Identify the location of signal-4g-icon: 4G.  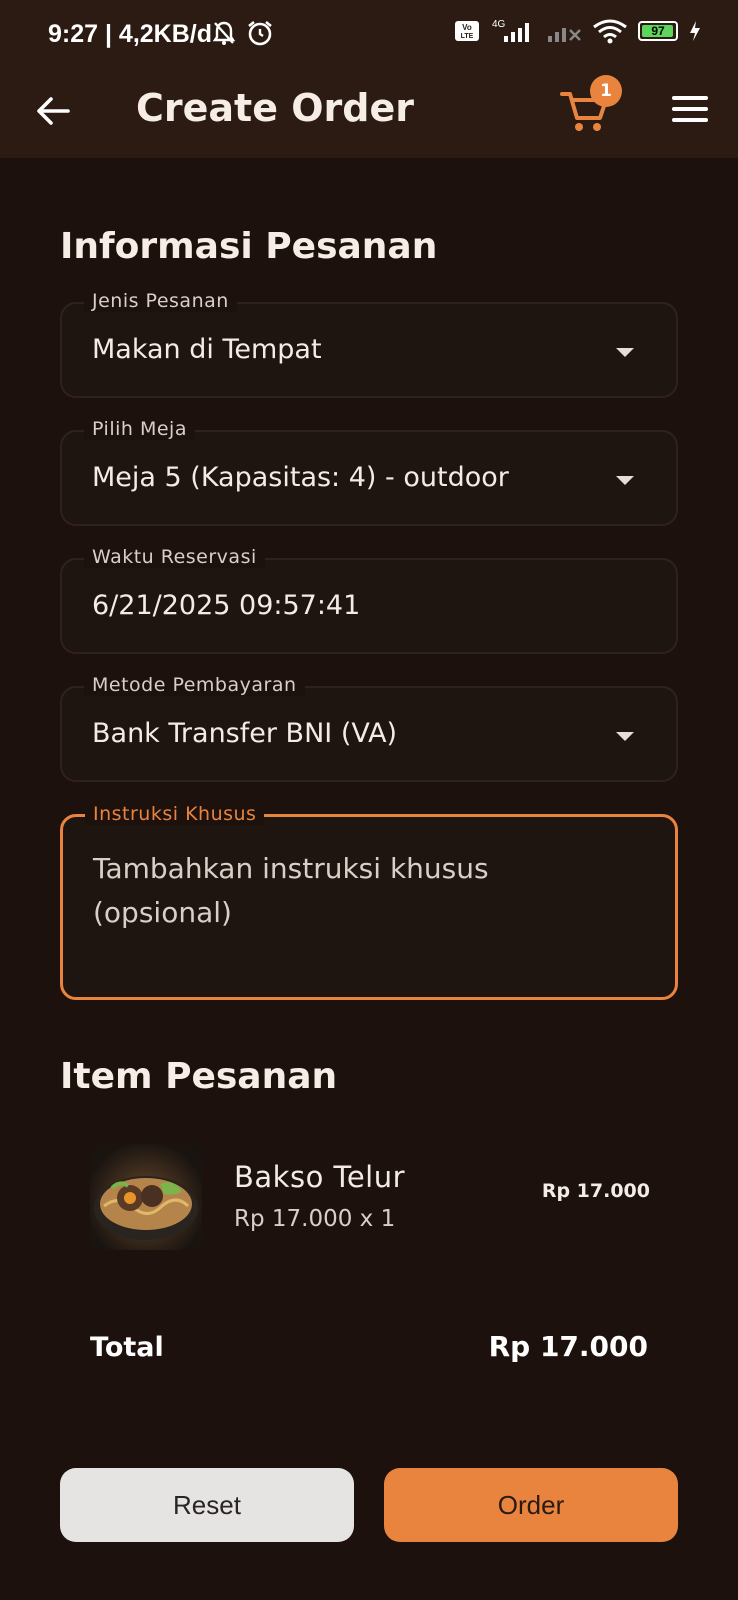
(510, 30).